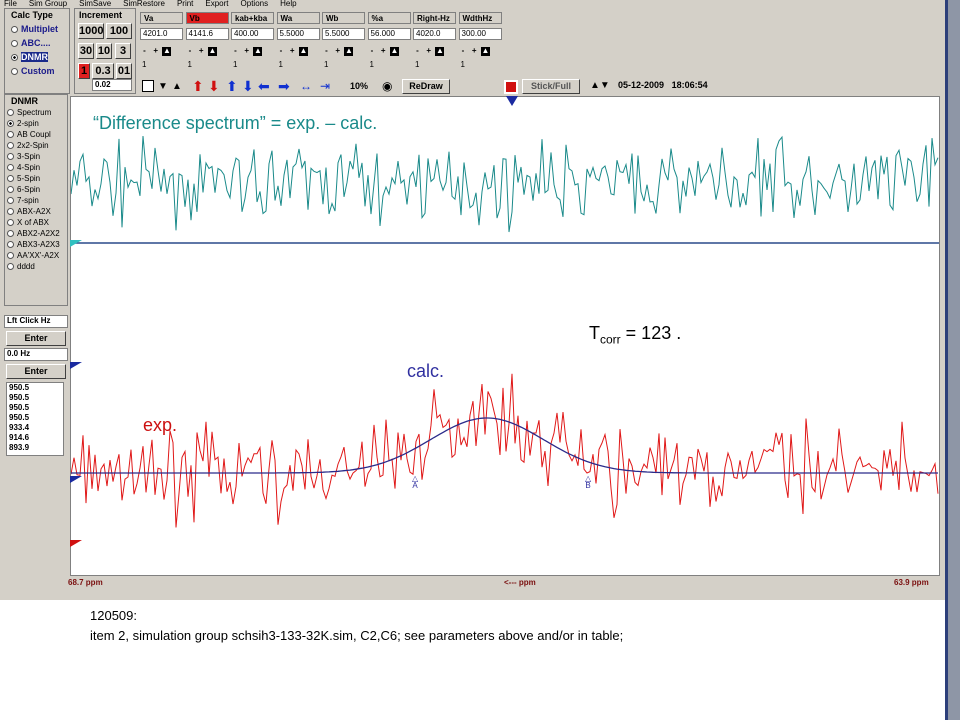 The width and height of the screenshot is (960, 720). I want to click on hz-value-field: 0.0 Hz, so click(36, 354).